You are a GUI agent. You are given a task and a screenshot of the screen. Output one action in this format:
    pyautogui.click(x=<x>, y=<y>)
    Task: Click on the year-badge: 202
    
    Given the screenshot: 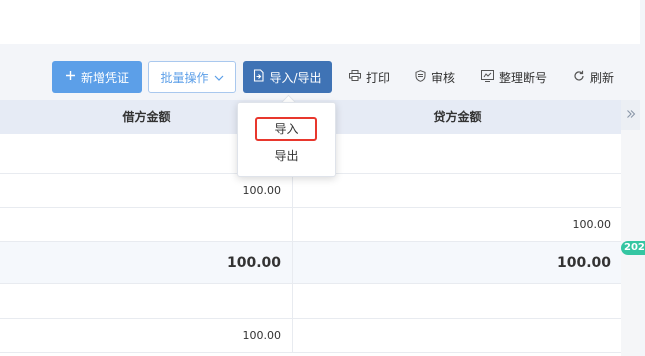 What is the action you would take?
    pyautogui.click(x=633, y=248)
    